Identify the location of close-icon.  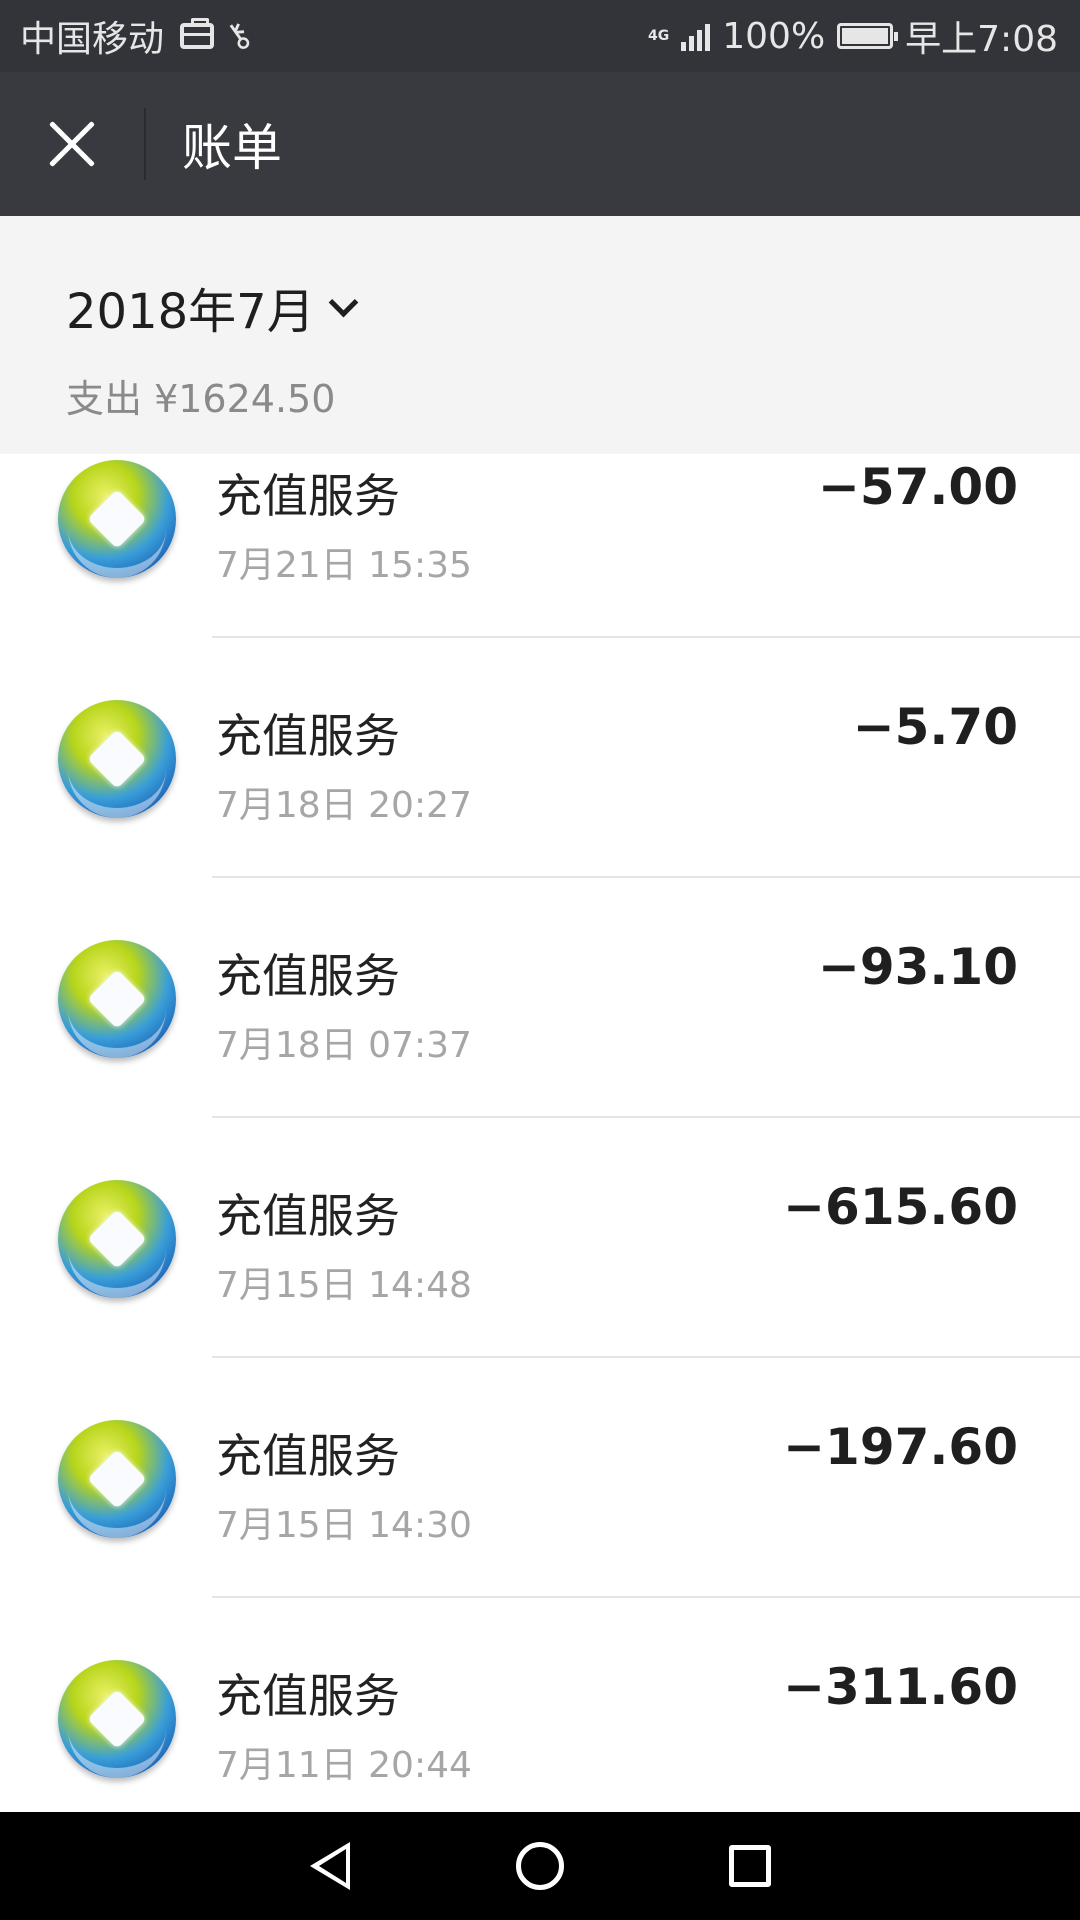
(72, 144).